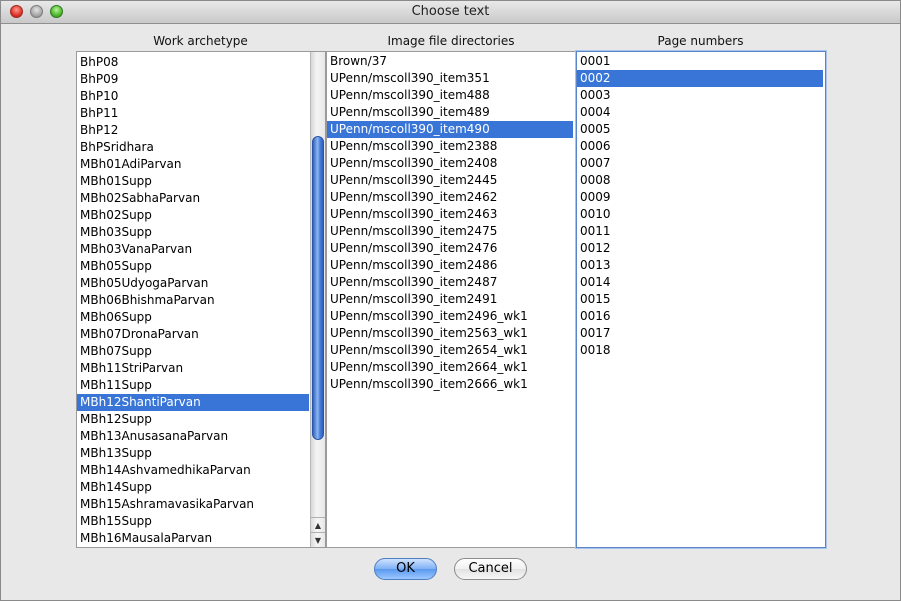  I want to click on page-number-list-item: 0015, so click(700, 299).